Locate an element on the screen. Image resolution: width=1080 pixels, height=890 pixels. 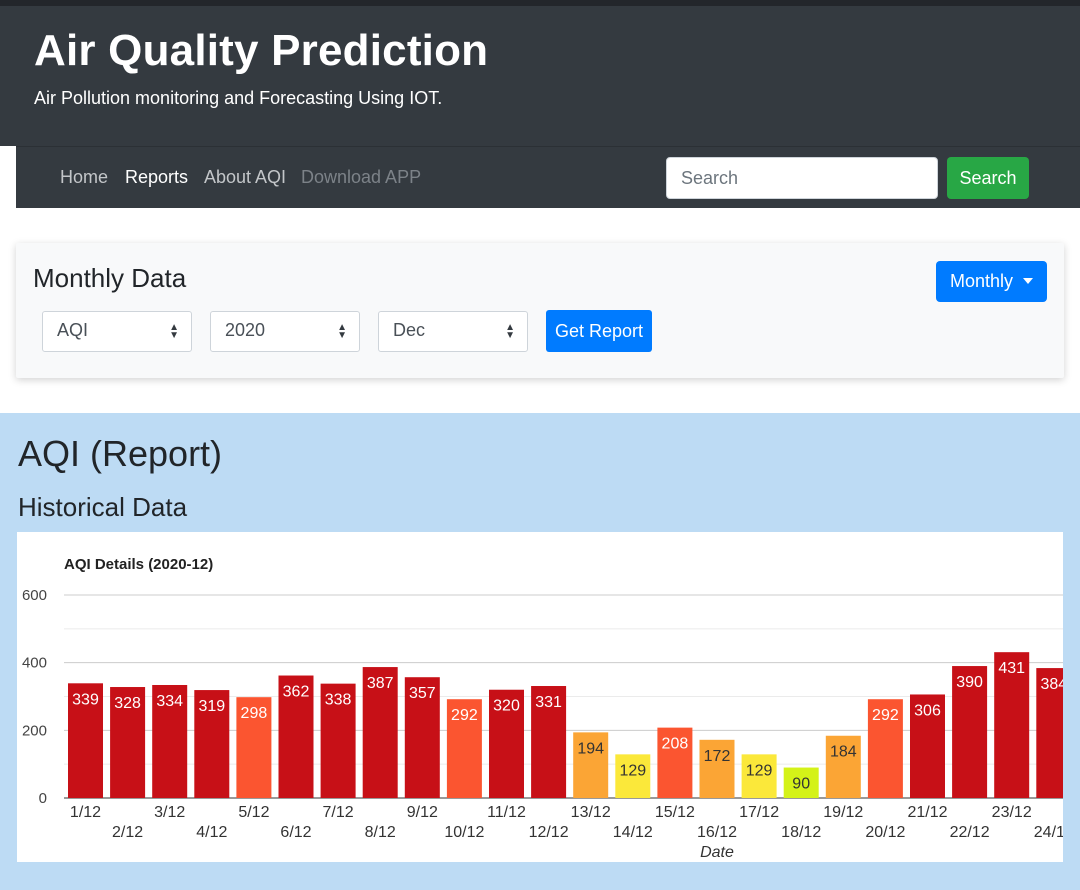
x-axis-title: Date is located at coordinates (717, 852).